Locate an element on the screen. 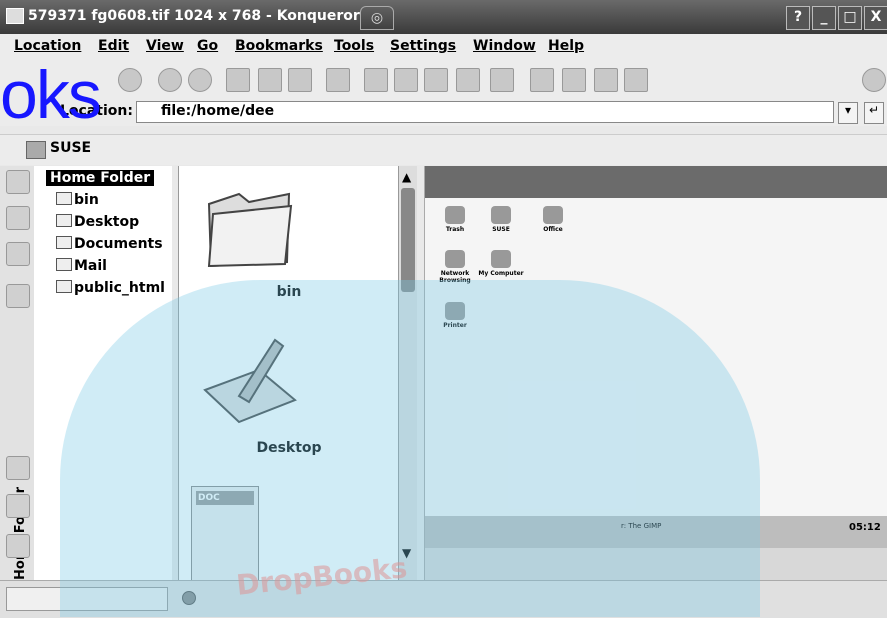 The image size is (887, 618). scroll-up-icon: ▲ is located at coordinates (406, 177).